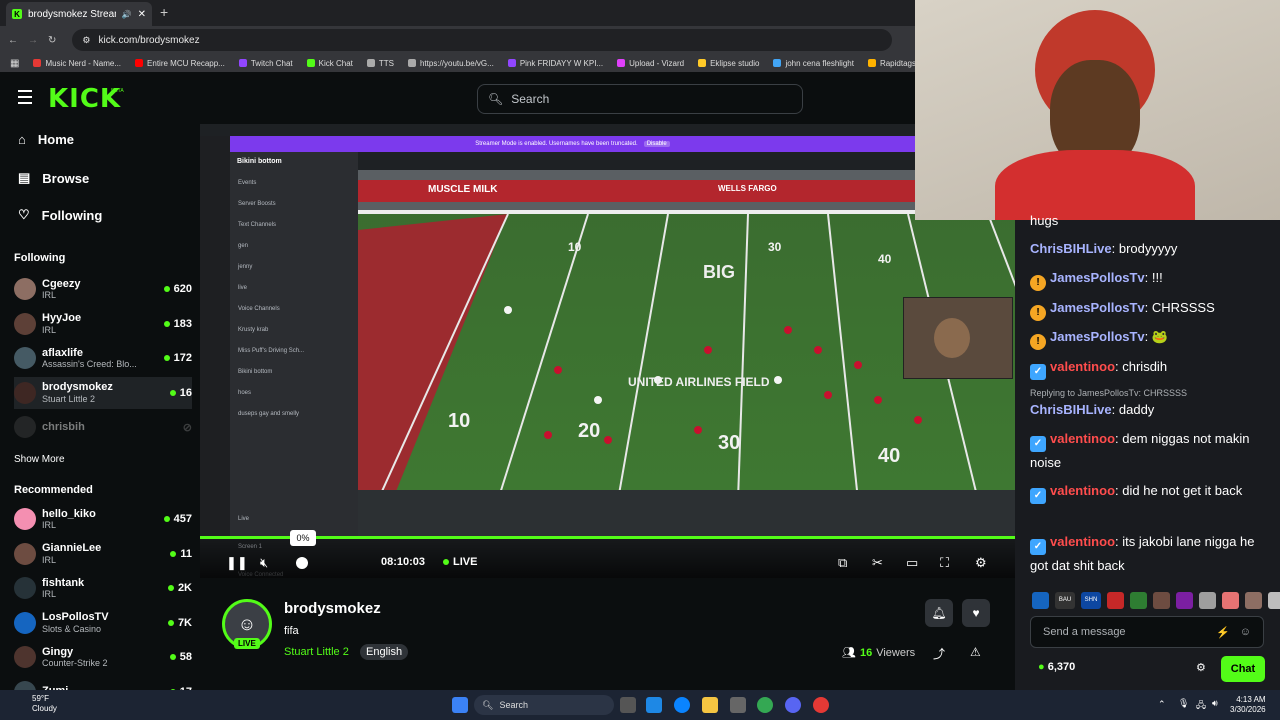 This screenshot has width=1280, height=720. Describe the element at coordinates (79, 14) in the screenshot. I see `browser-tab: K brodysmokez Stream - Wa 🔊 ✕` at that location.